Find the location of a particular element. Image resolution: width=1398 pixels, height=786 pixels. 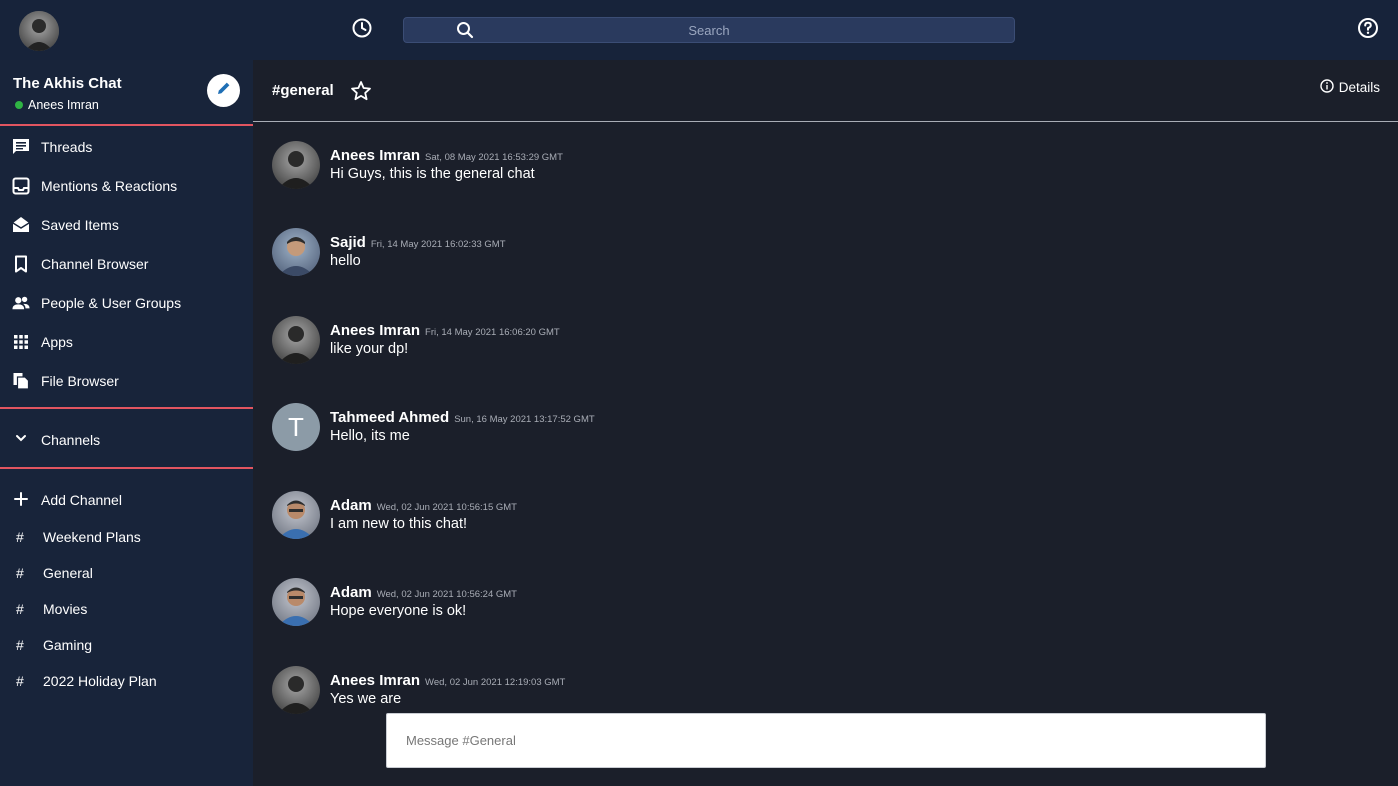

message-header: Anees Imran Fri, 14 May 2021 16:06:20 GMT is located at coordinates (445, 331).